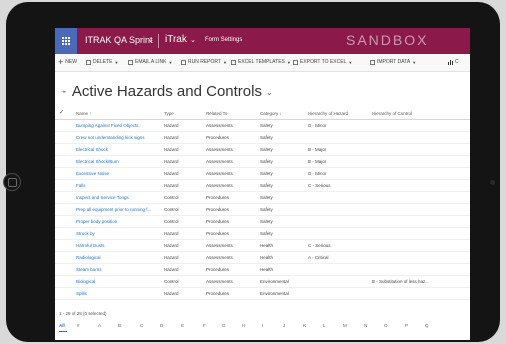 This screenshot has height=344, width=506. I want to click on run-report-button: RUN REPORT ▼, so click(204, 62).